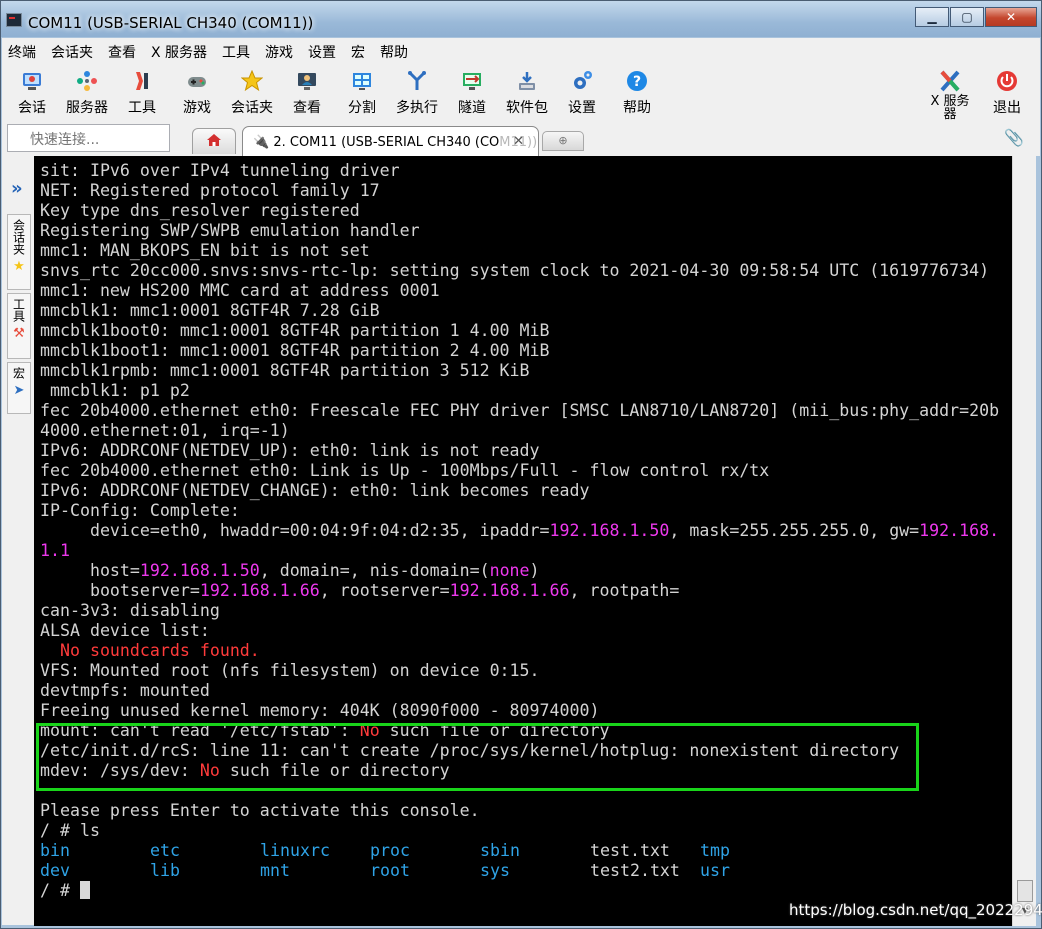 The image size is (1042, 929). What do you see at coordinates (165, 430) in the screenshot?
I see `terminal-text: 4000.ethernet:01, irq=-1)` at bounding box center [165, 430].